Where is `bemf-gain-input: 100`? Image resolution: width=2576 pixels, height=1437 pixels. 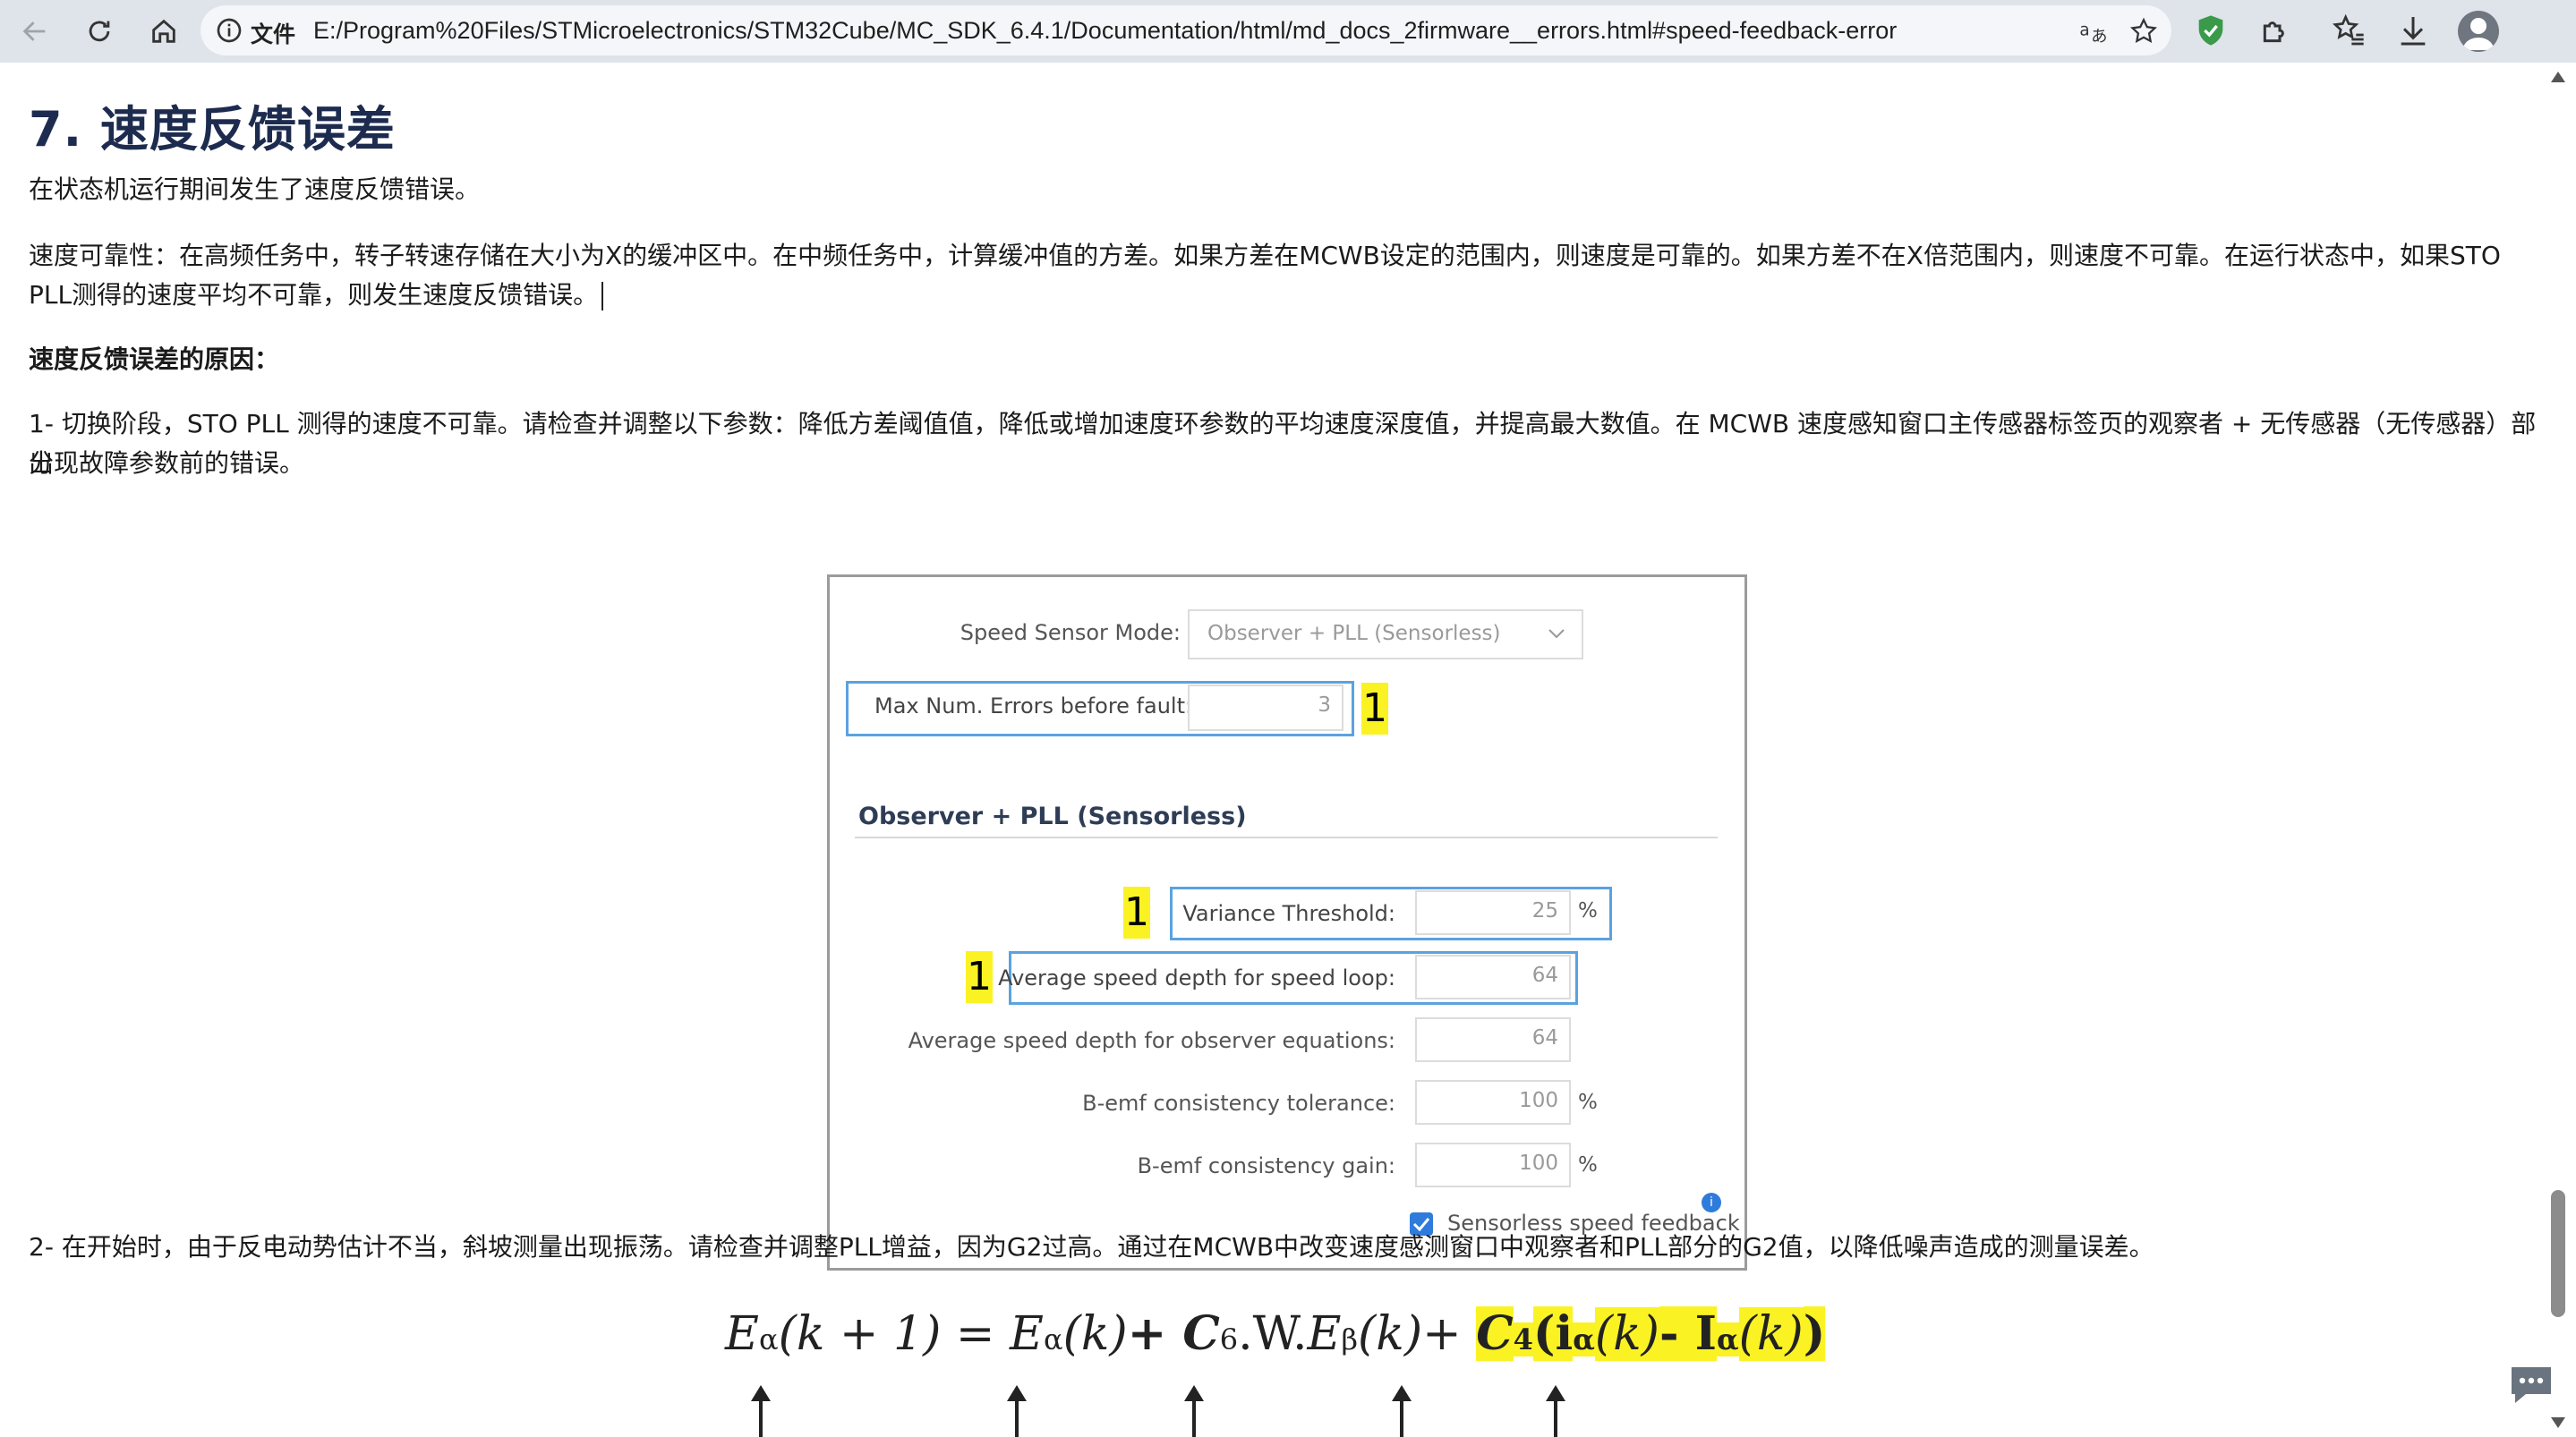
bemf-gain-input: 100 is located at coordinates (1493, 1165).